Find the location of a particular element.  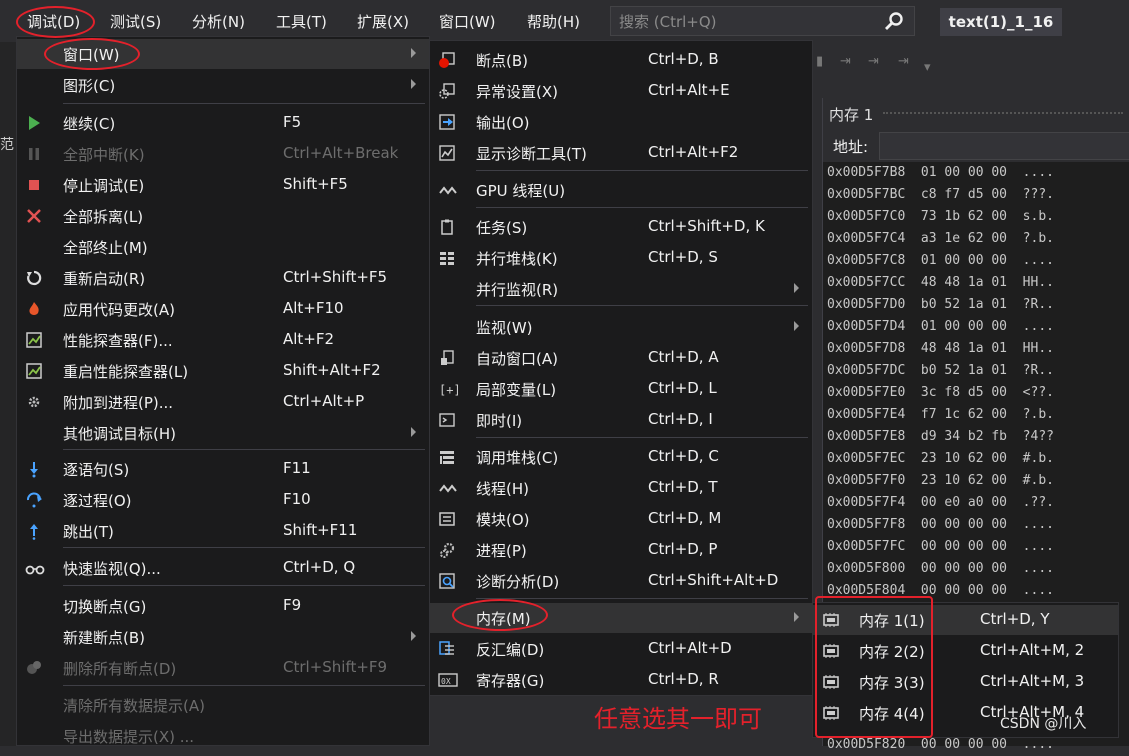

window-submenu-item-2: 输出(O) is located at coordinates (621, 122).